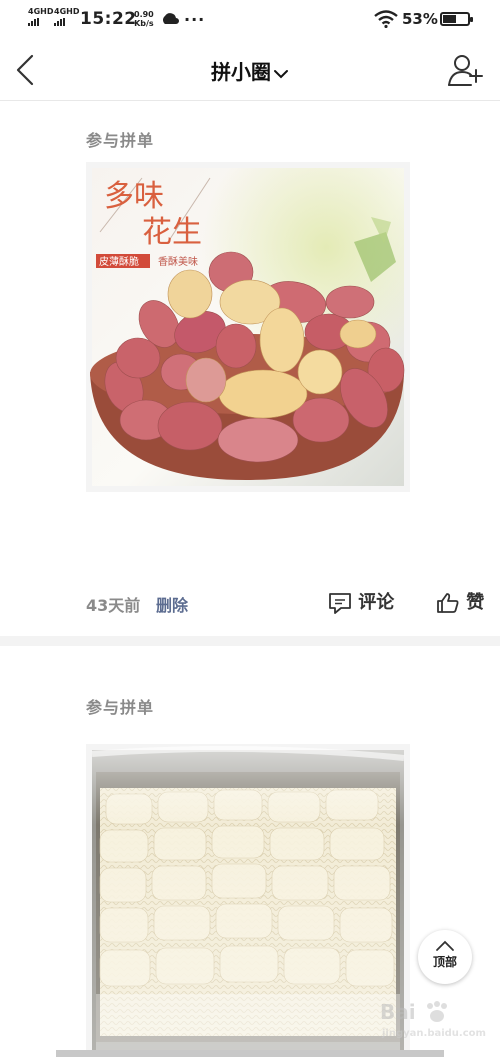  What do you see at coordinates (241, 72) in the screenshot?
I see `page-title: 拼小圈` at bounding box center [241, 72].